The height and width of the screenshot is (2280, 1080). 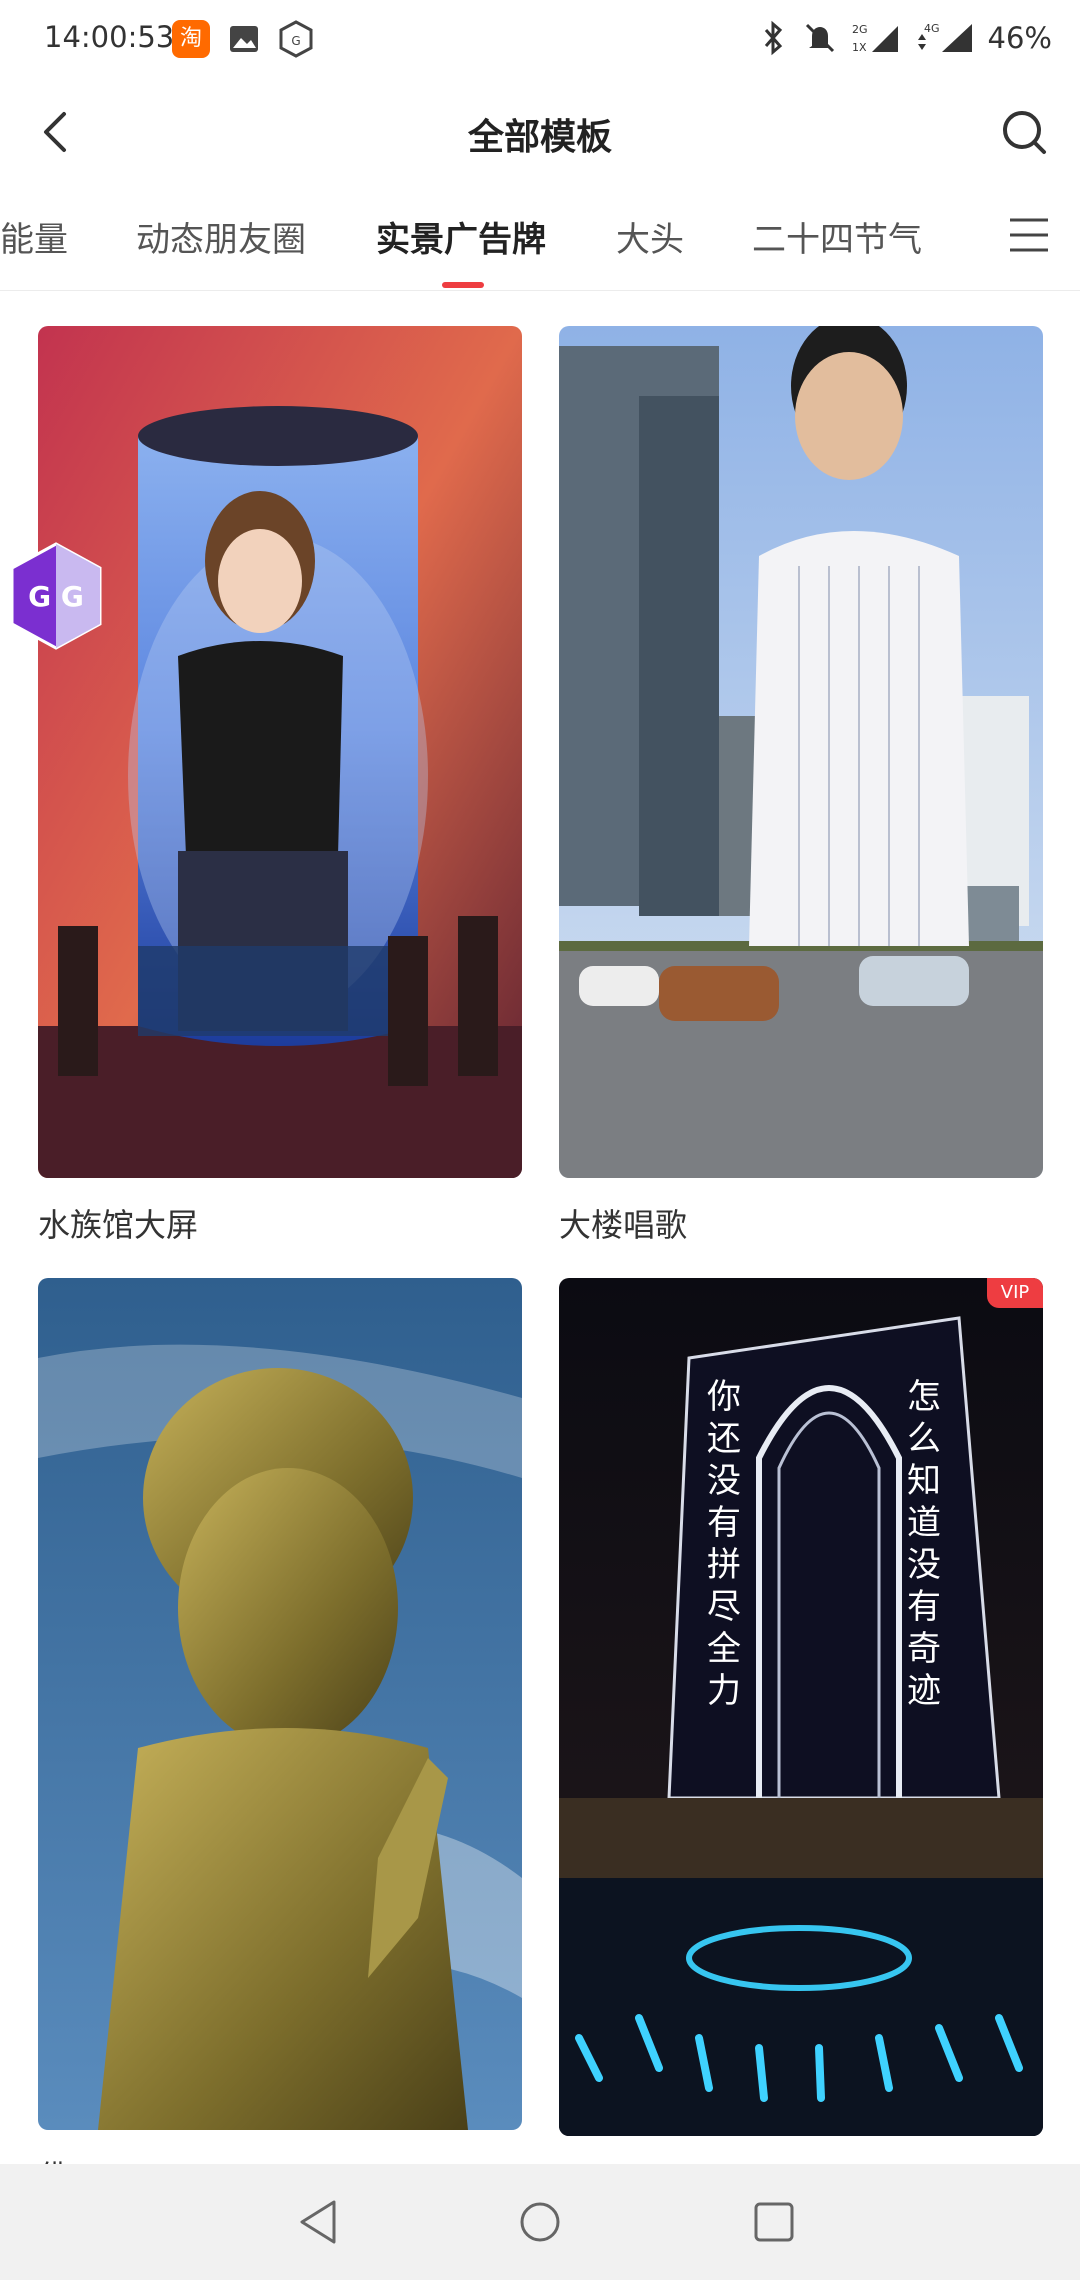 What do you see at coordinates (109, 37) in the screenshot?
I see `status-time: 14:00:53` at bounding box center [109, 37].